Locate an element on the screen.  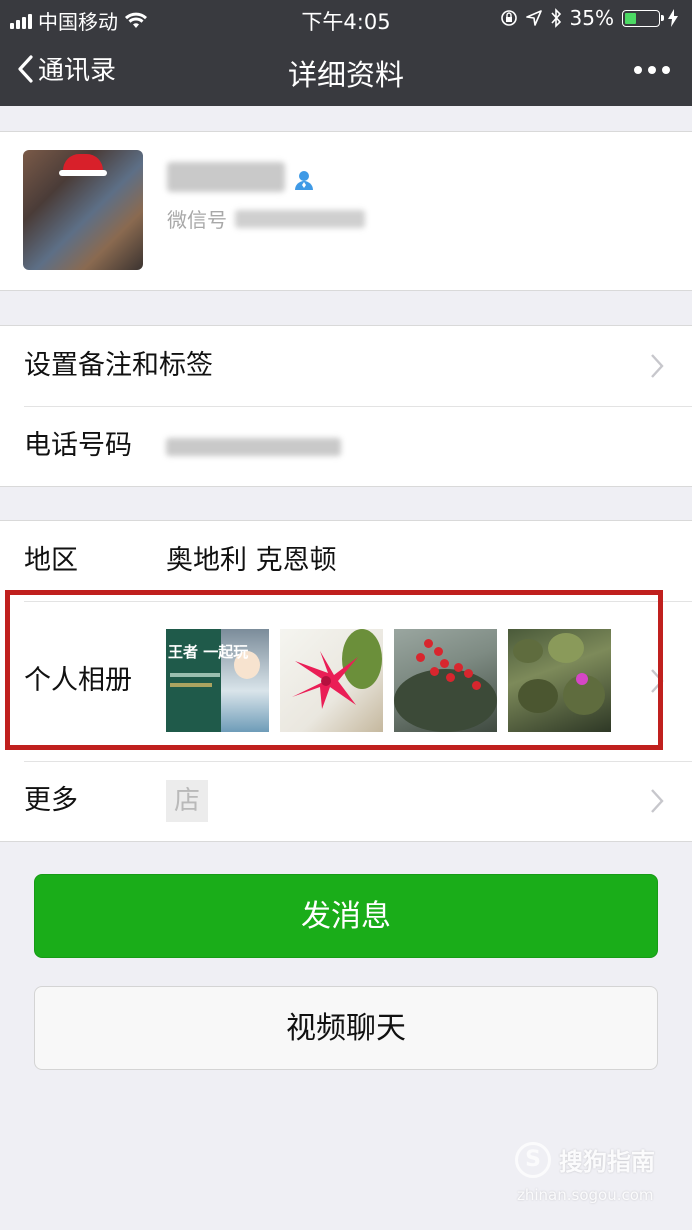
highlight-frame is located at coordinates (334, 670).